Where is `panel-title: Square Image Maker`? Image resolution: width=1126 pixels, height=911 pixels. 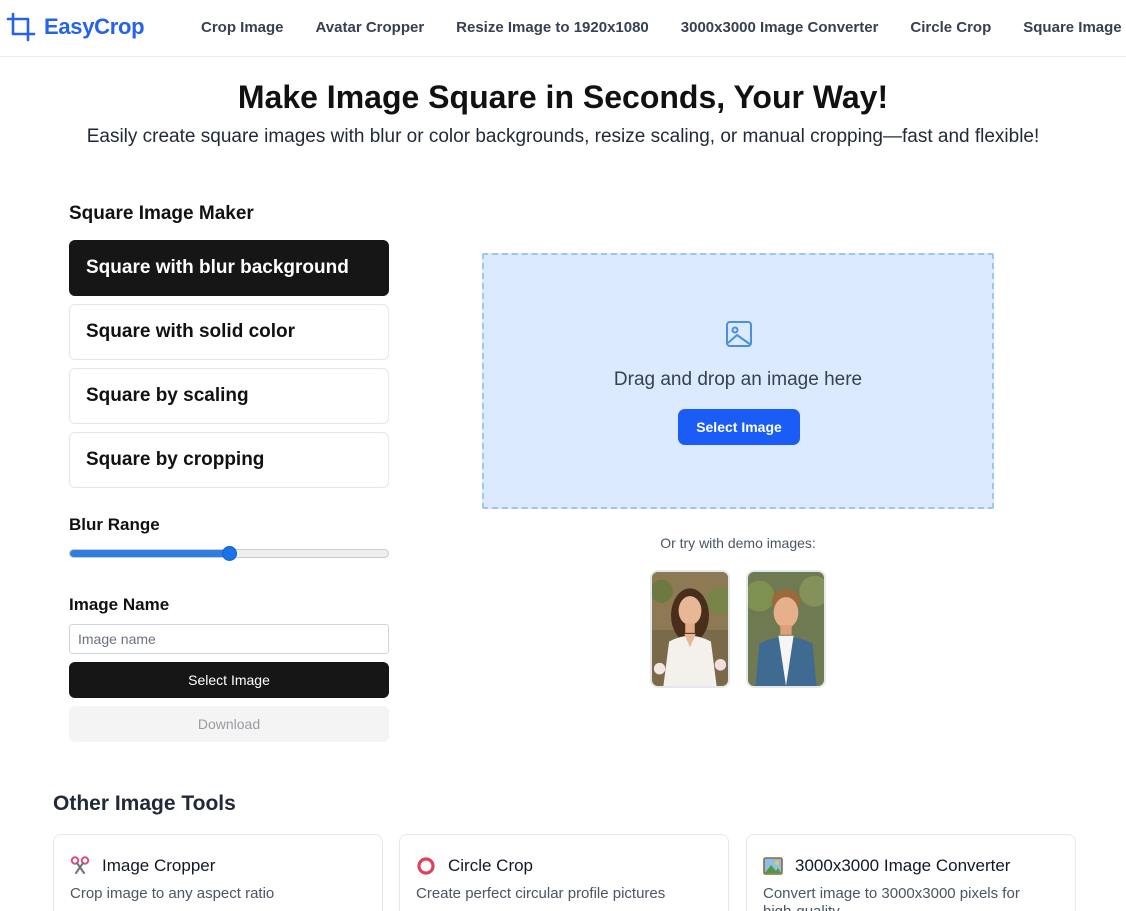 panel-title: Square Image Maker is located at coordinates (161, 213).